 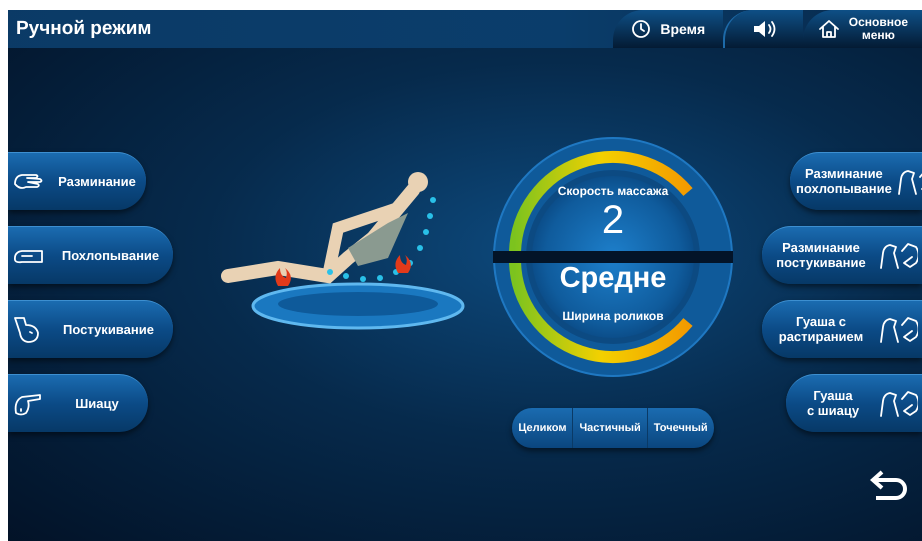 I want to click on mode-tab: Целиком, so click(x=542, y=428).